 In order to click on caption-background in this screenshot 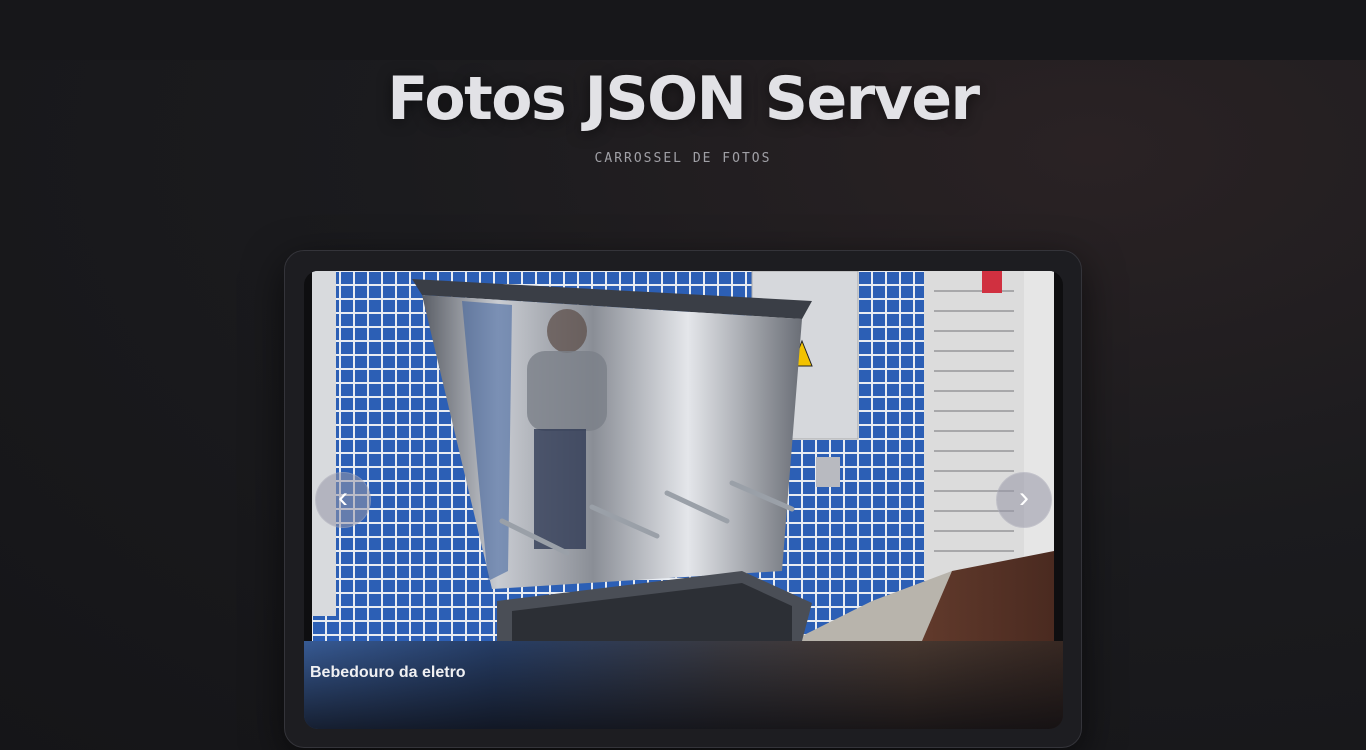, I will do `click(683, 685)`.